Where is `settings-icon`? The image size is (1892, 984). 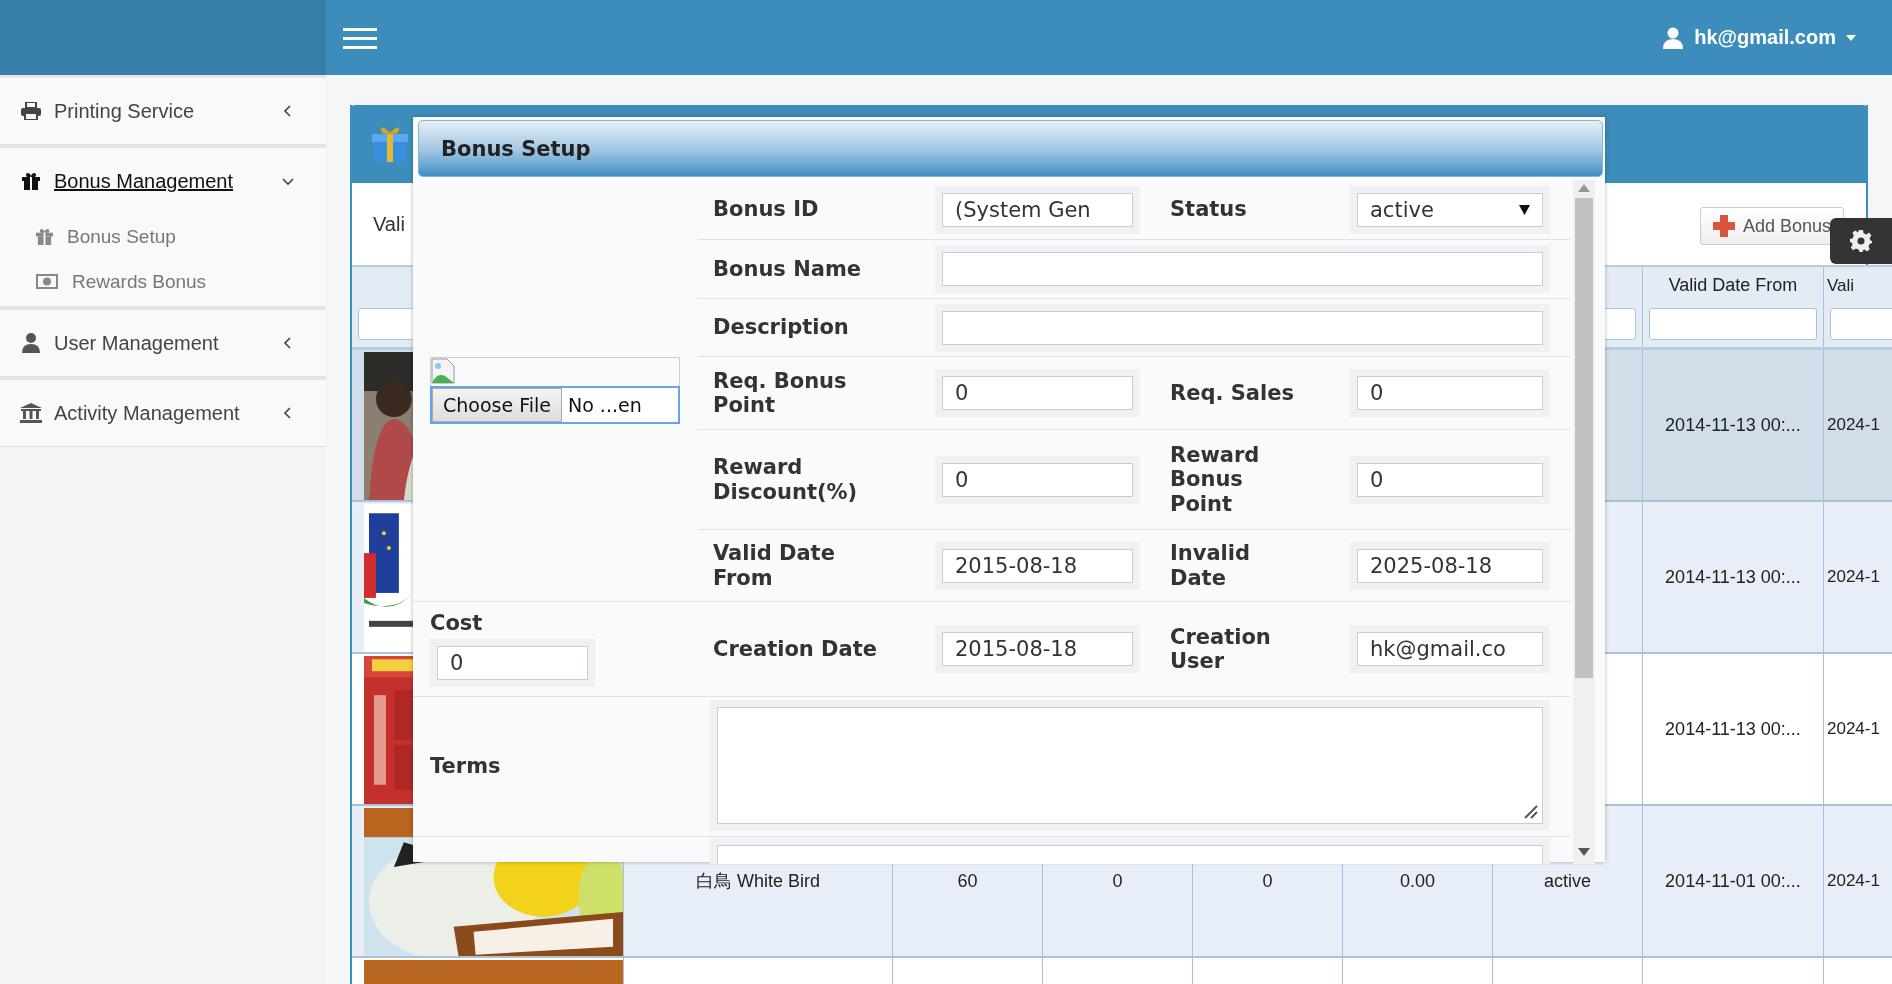
settings-icon is located at coordinates (1861, 241).